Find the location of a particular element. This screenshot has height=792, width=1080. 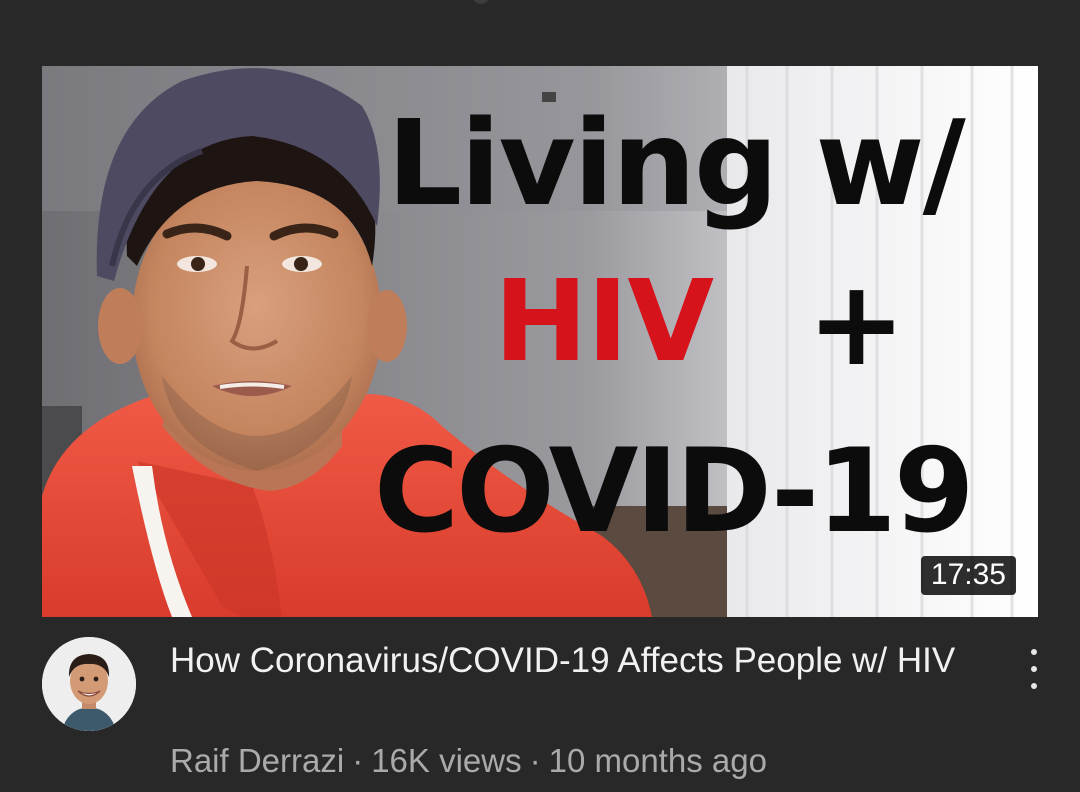

channel-name: Raif Derrazi is located at coordinates (257, 760).